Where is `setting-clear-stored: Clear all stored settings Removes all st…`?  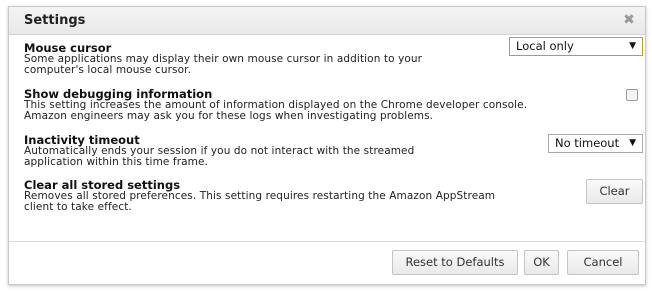 setting-clear-stored: Clear all stored settings Removes all st… is located at coordinates (259, 196).